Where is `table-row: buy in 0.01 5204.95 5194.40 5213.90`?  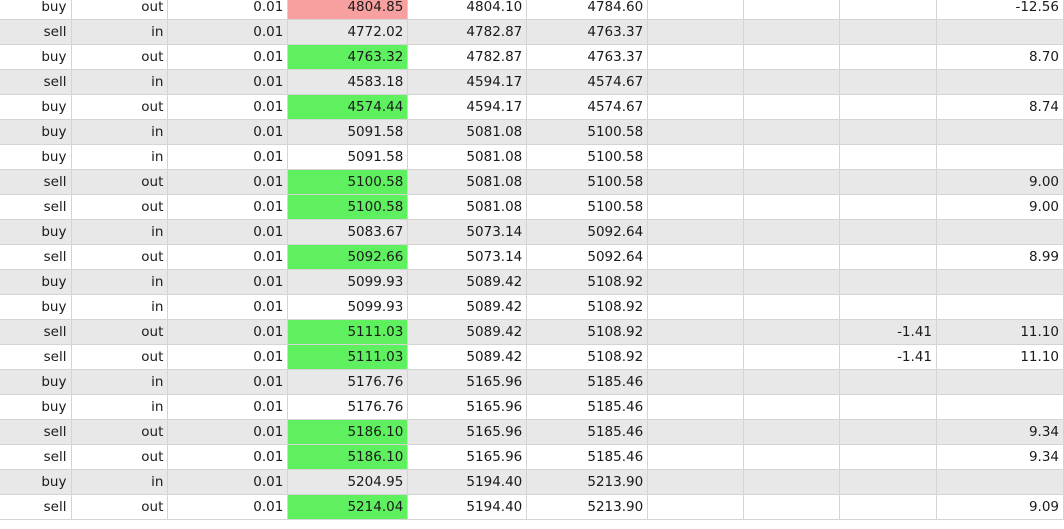
table-row: buy in 0.01 5204.95 5194.40 5213.90 is located at coordinates (532, 482).